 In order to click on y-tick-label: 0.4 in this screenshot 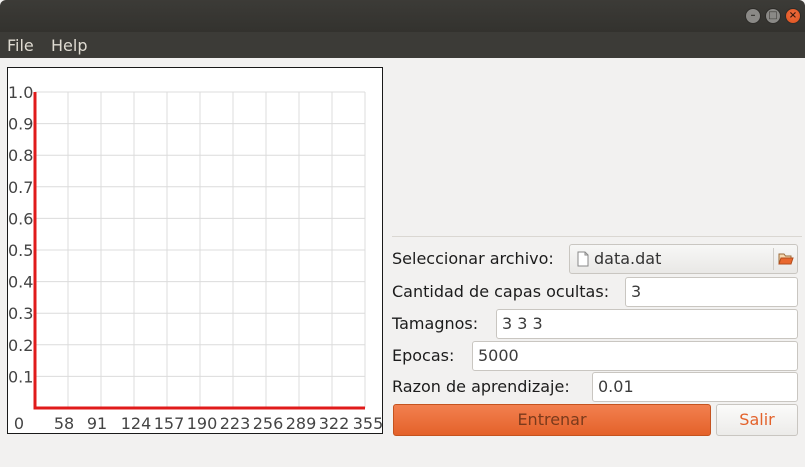, I will do `click(20, 282)`.